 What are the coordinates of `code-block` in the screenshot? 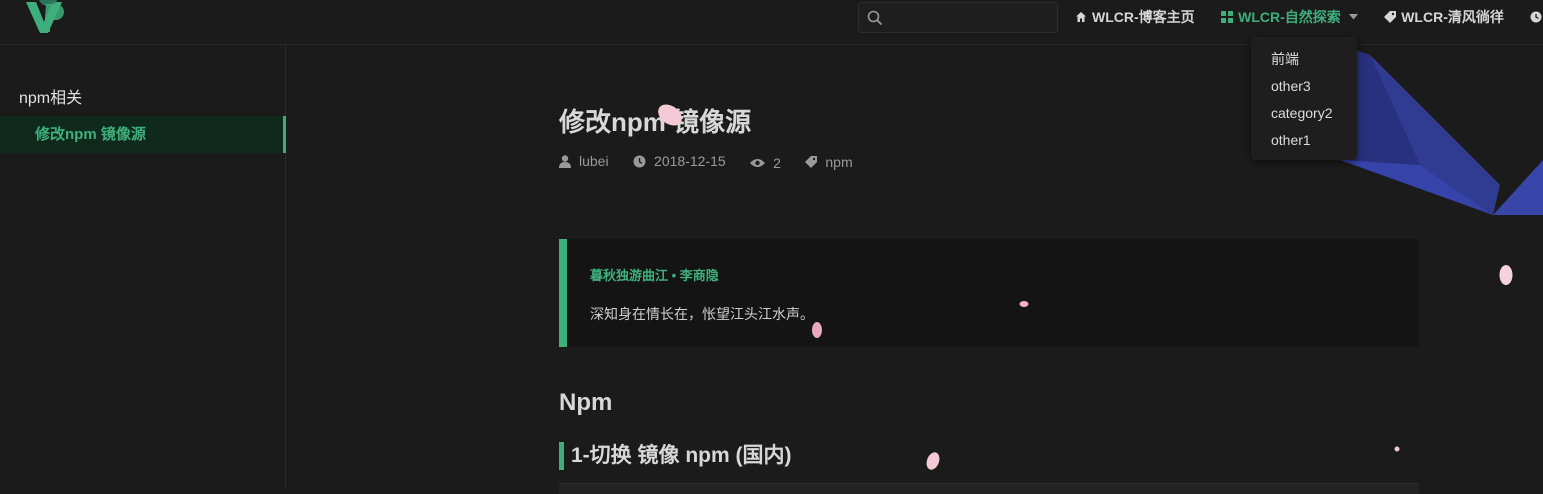 It's located at (989, 488).